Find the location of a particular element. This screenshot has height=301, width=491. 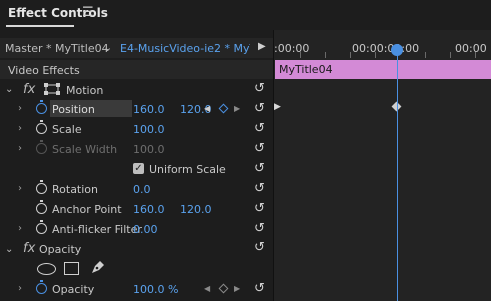

opacity-value: 100.0 % is located at coordinates (155, 289).